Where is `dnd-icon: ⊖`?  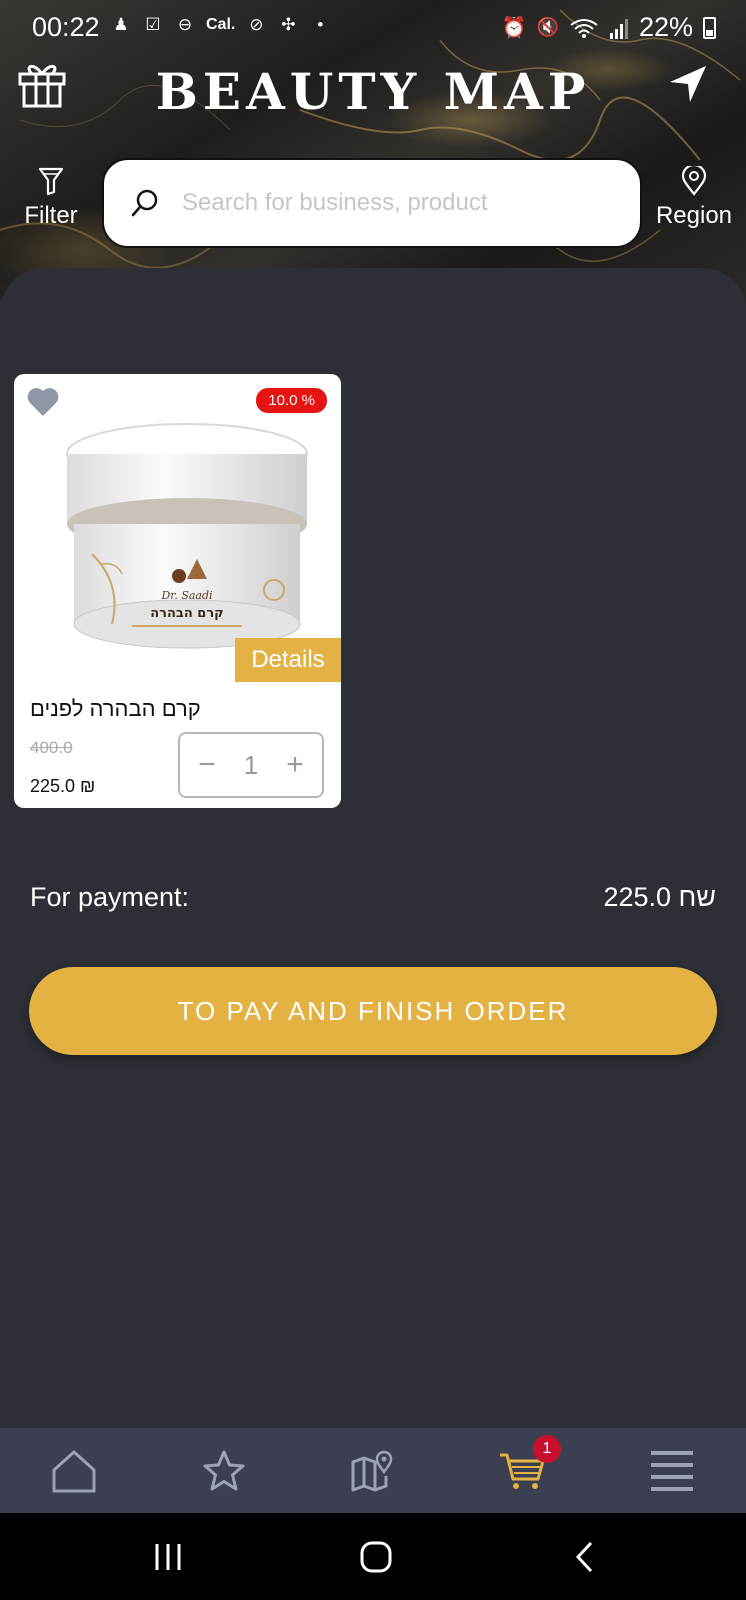 dnd-icon: ⊖ is located at coordinates (185, 24).